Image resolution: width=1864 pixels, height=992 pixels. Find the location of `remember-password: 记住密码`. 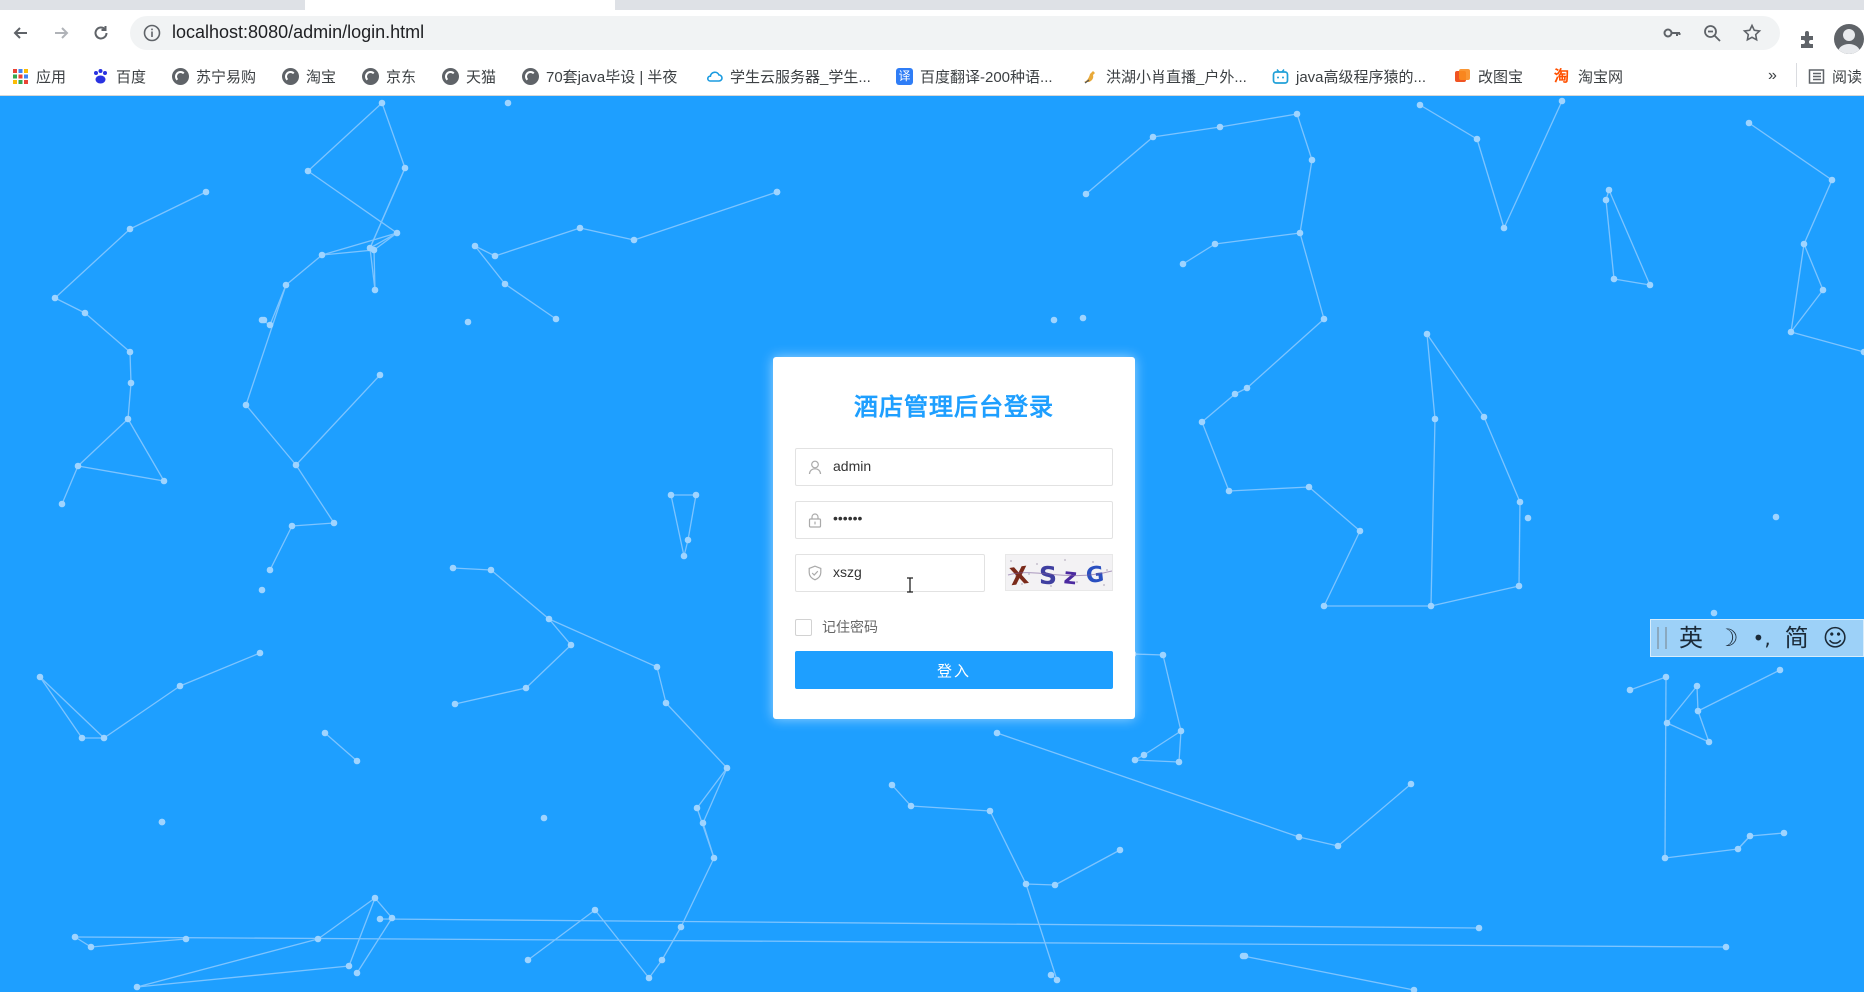

remember-password: 记住密码 is located at coordinates (836, 627).